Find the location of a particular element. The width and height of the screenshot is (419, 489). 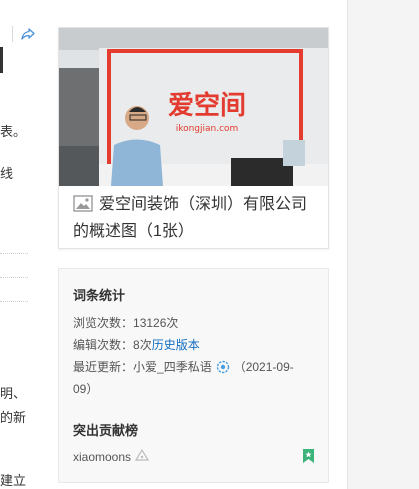

edits-line: 编辑次数：8次历史版本 is located at coordinates (136, 344).